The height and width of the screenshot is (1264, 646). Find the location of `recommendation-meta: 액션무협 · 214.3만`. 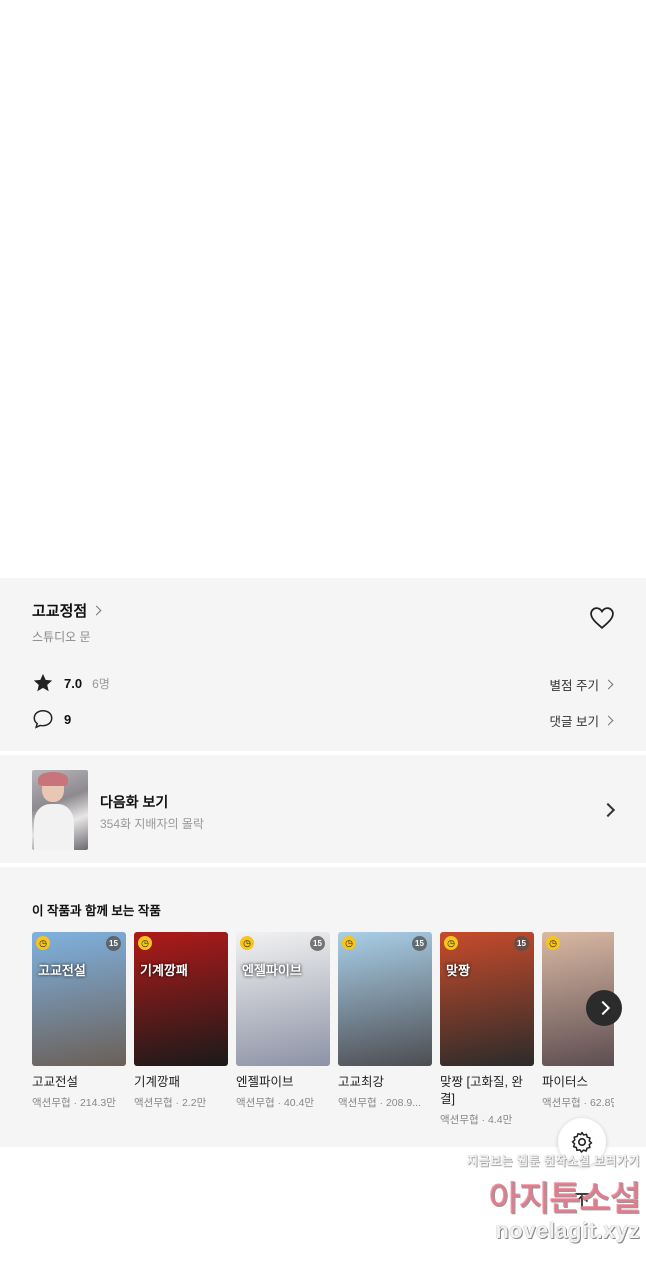

recommendation-meta: 액션무협 · 214.3만 is located at coordinates (74, 1103).